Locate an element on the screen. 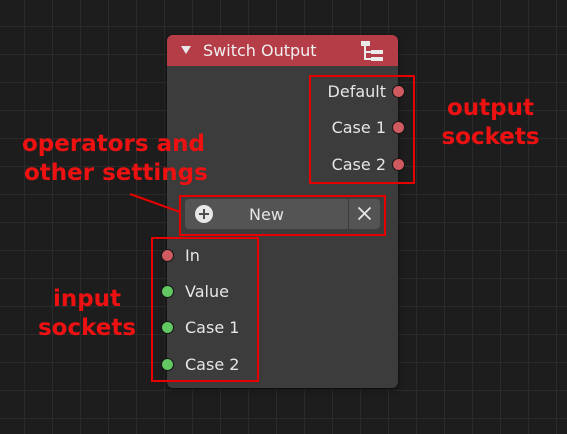  operators-highlight is located at coordinates (282, 215).